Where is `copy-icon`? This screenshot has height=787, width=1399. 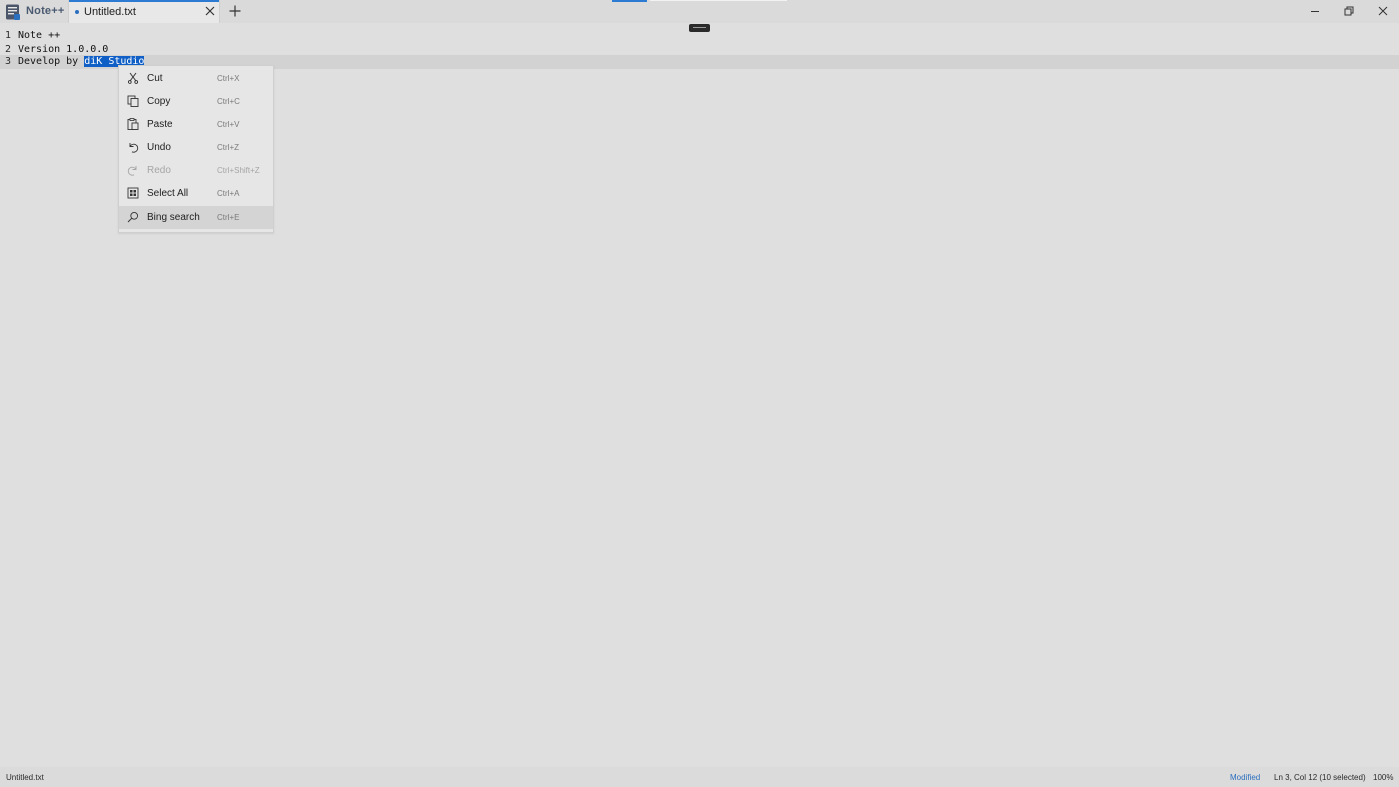 copy-icon is located at coordinates (133, 101).